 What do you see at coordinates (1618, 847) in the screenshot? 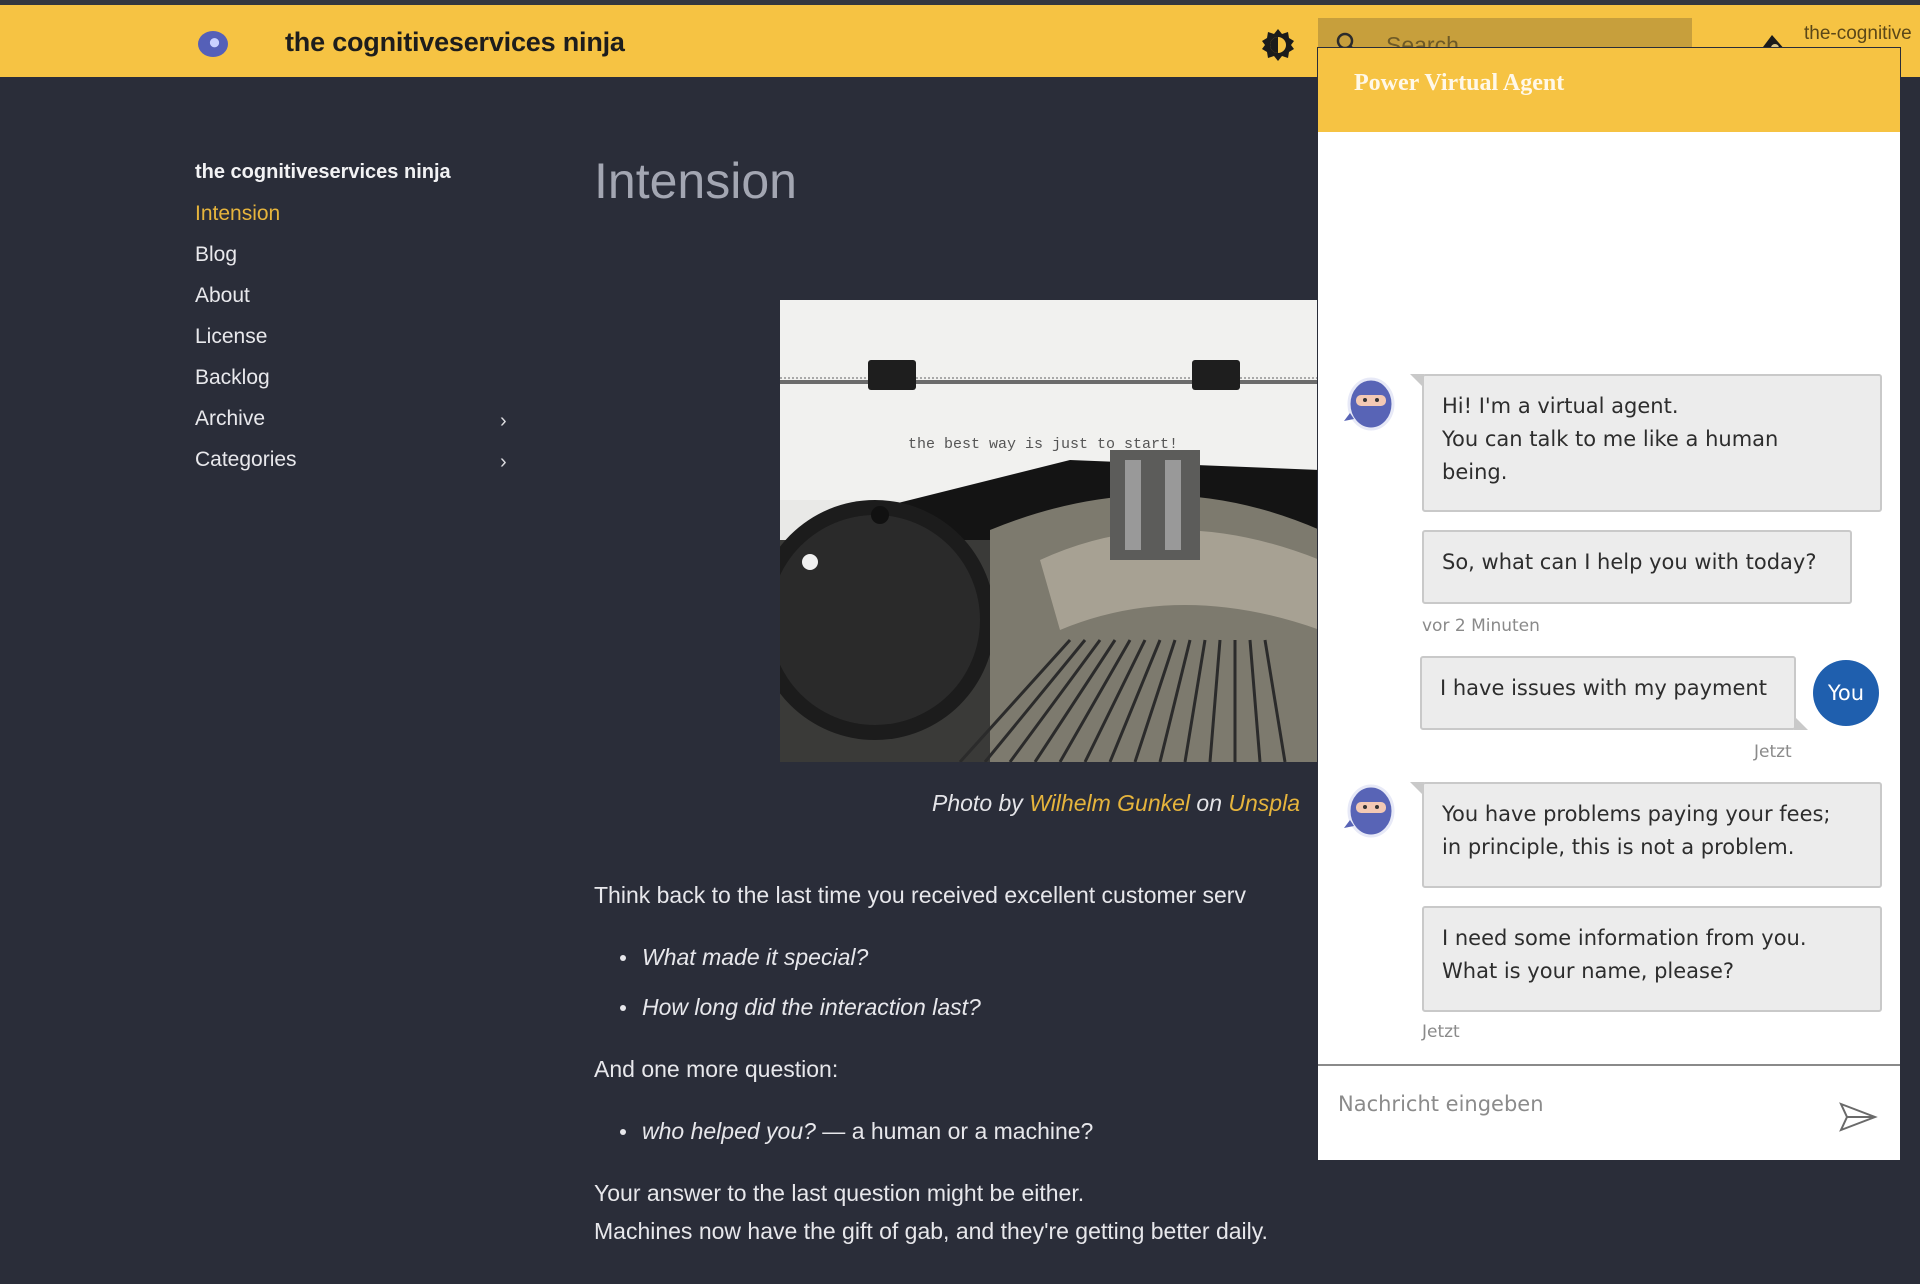
I see `message-line: in principle, this is not a problem.` at bounding box center [1618, 847].